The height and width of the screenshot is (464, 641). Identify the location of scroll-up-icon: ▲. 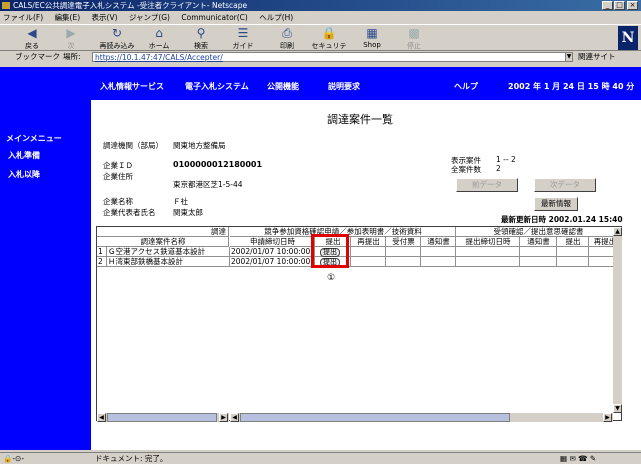
(617, 231).